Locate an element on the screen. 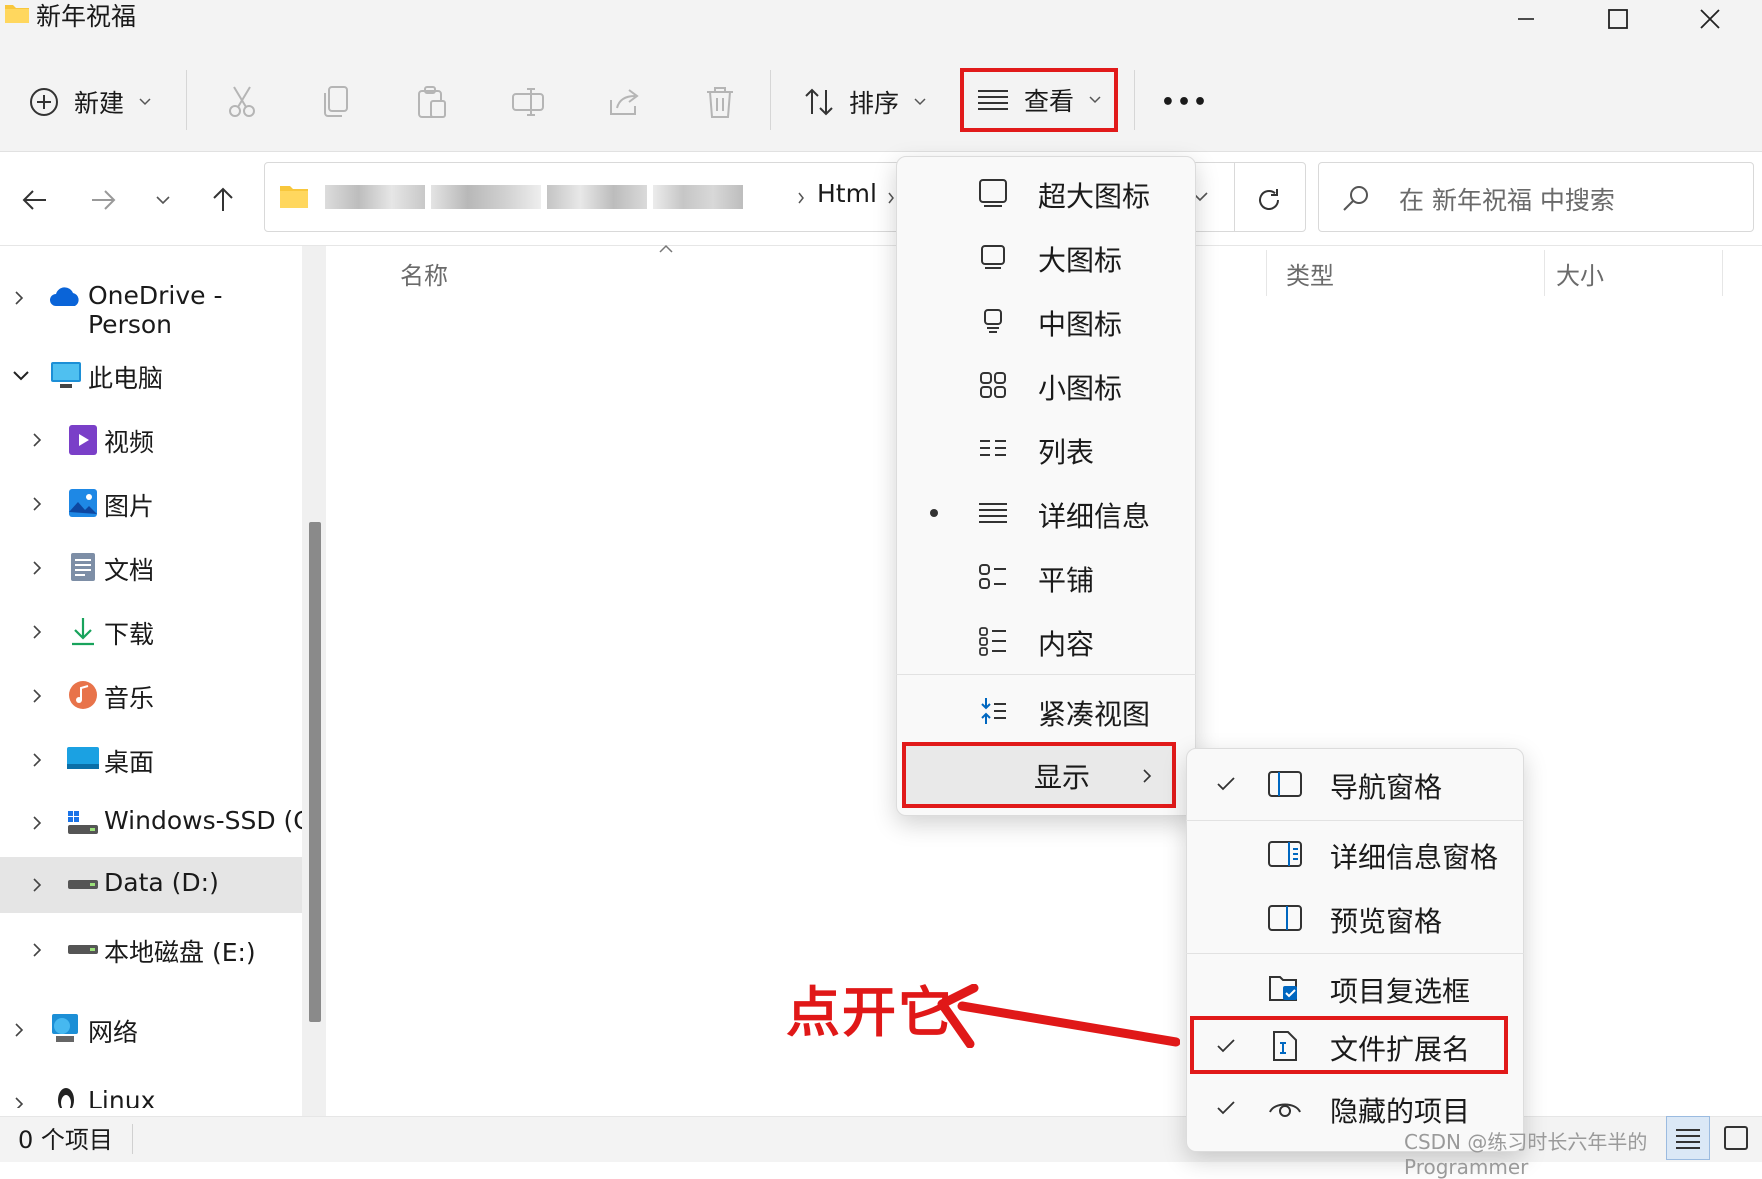 The width and height of the screenshot is (1762, 1179). refresh-button is located at coordinates (1269, 200).